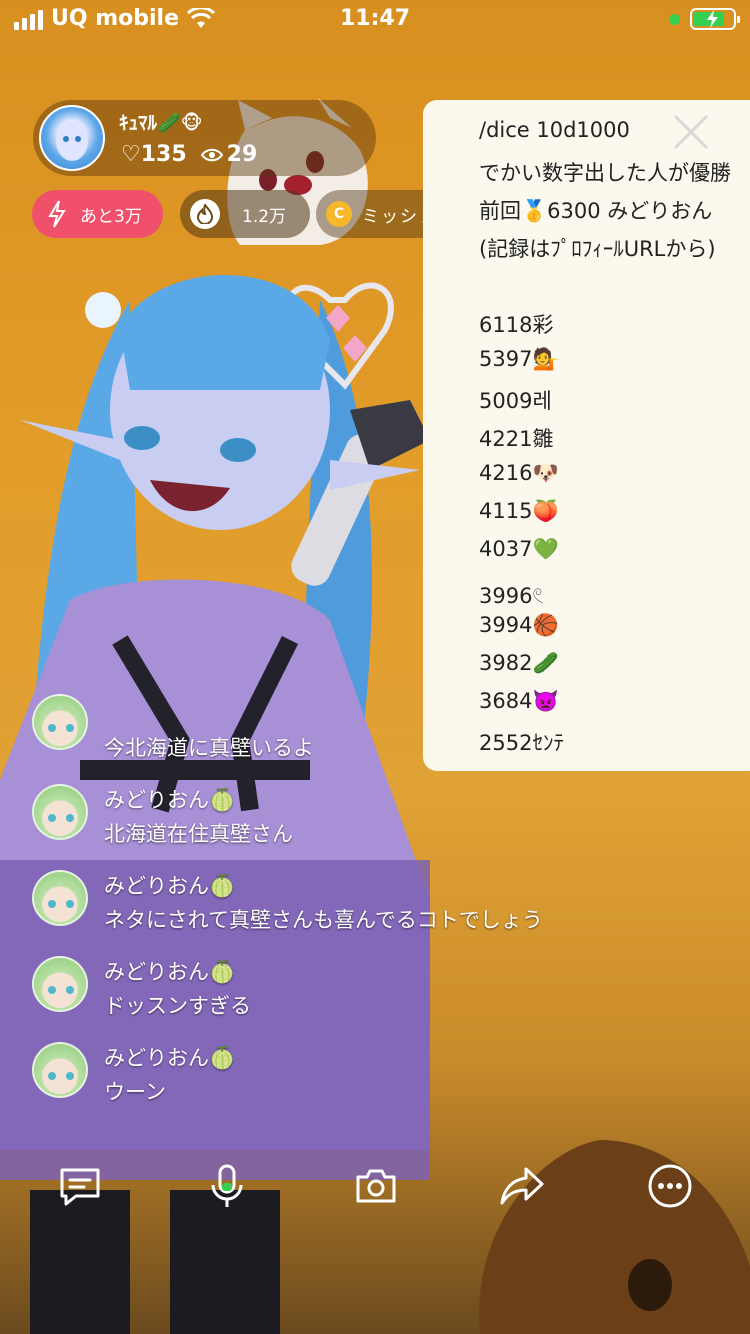 This screenshot has height=1334, width=750. I want to click on bottom-toolbar, so click(375, 1188).